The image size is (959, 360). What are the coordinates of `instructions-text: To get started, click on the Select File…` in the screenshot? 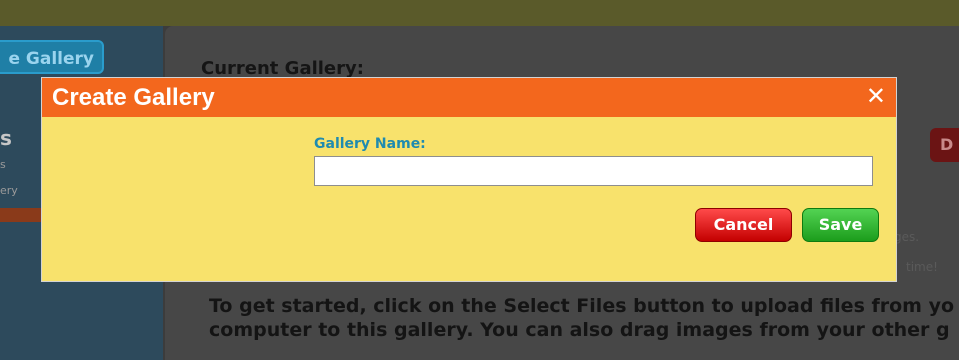 It's located at (584, 318).